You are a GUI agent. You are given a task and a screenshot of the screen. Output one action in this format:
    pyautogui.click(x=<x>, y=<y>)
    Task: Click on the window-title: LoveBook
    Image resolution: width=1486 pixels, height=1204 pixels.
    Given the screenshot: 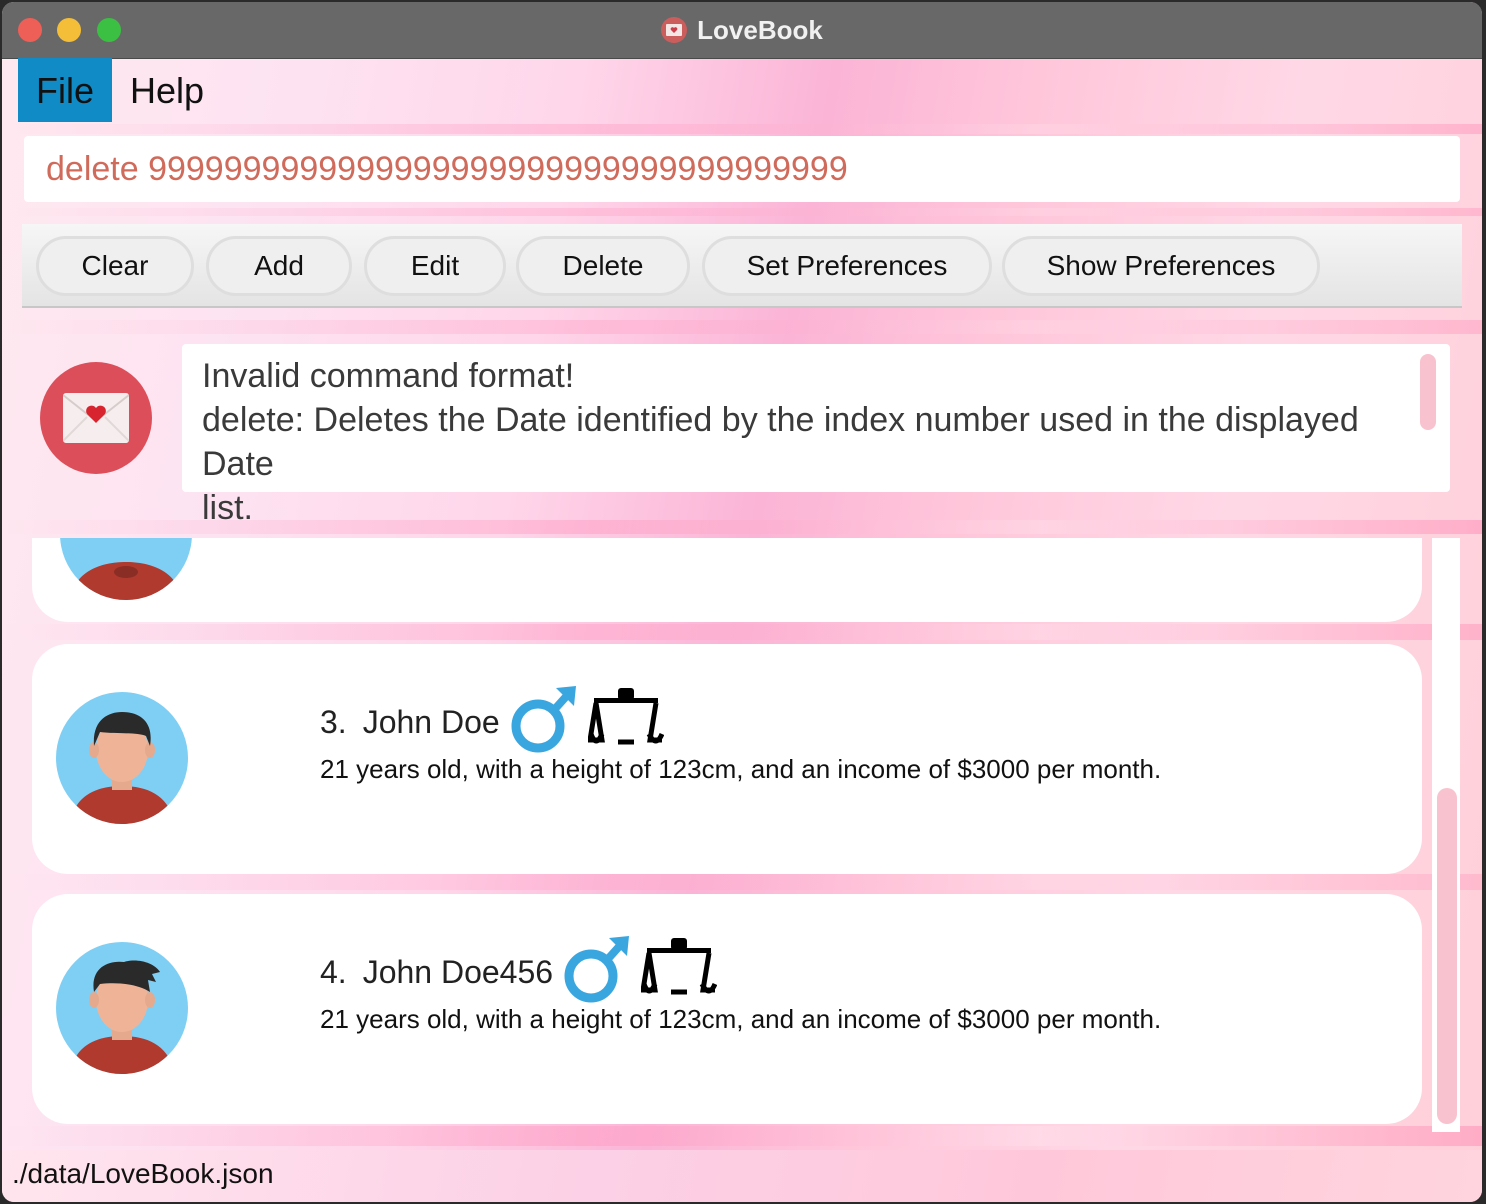 What is the action you would take?
    pyautogui.click(x=760, y=29)
    